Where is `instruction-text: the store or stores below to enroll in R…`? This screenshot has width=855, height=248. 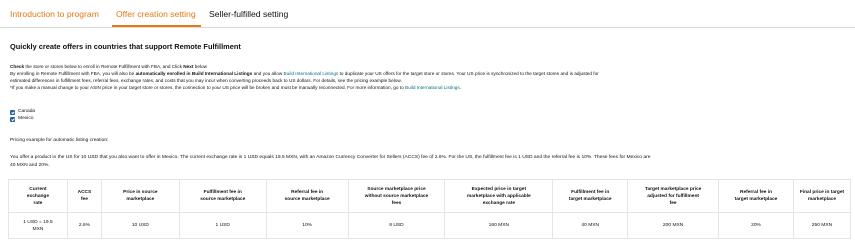 instruction-text: the store or stores below to enroll in R… is located at coordinates (104, 66).